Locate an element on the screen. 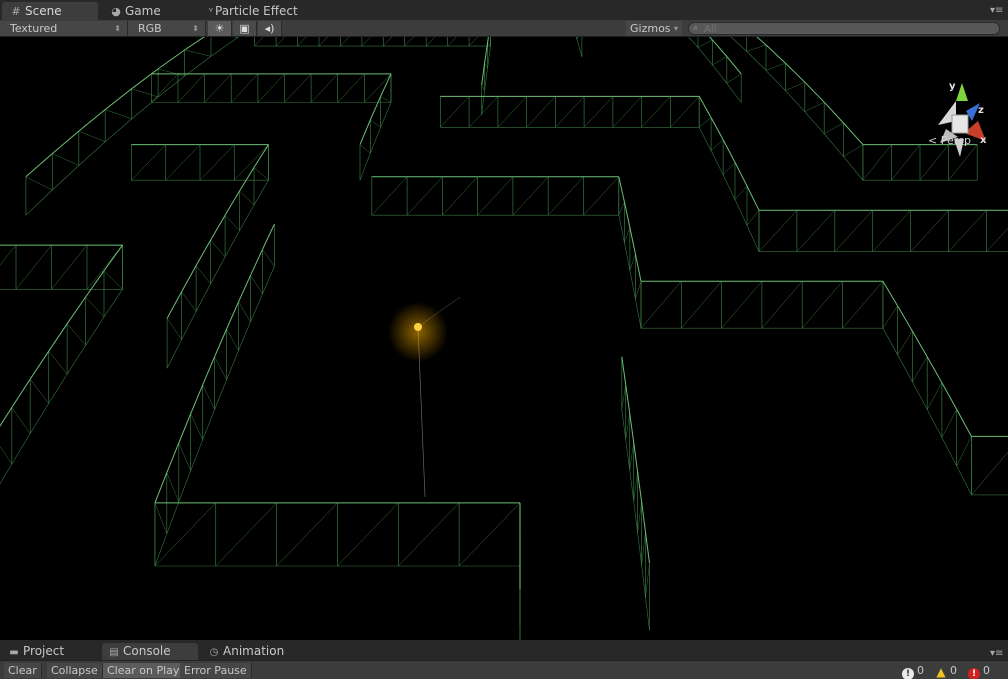 This screenshot has width=1008, height=679. light-bulb-icon is located at coordinates (418, 327).